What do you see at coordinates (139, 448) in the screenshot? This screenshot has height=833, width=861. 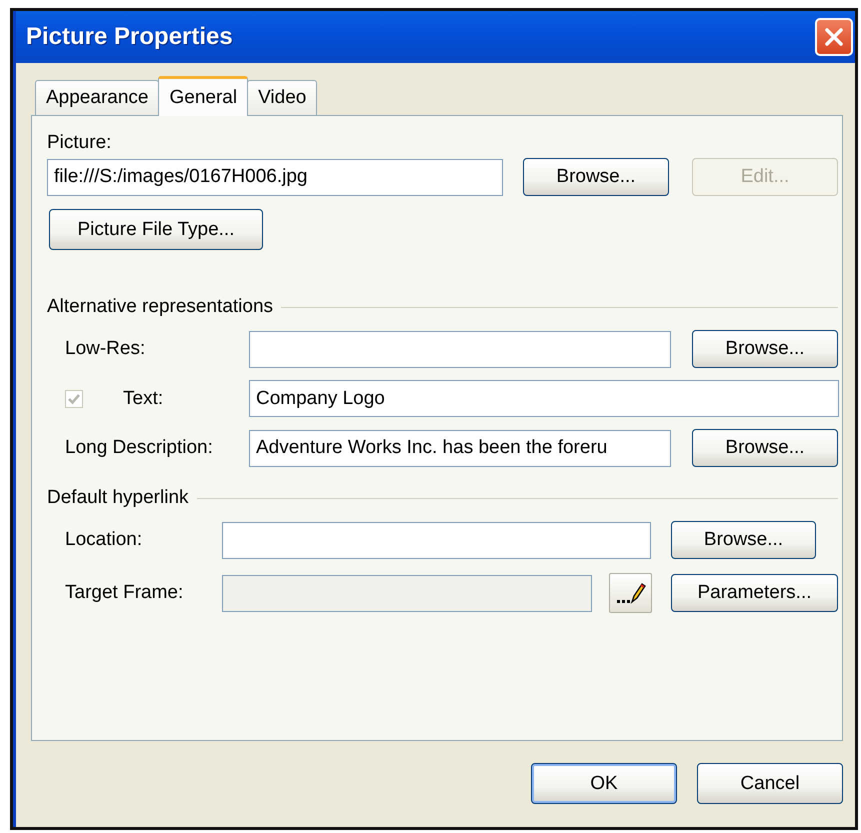 I see `long-description-label: Long Description:` at bounding box center [139, 448].